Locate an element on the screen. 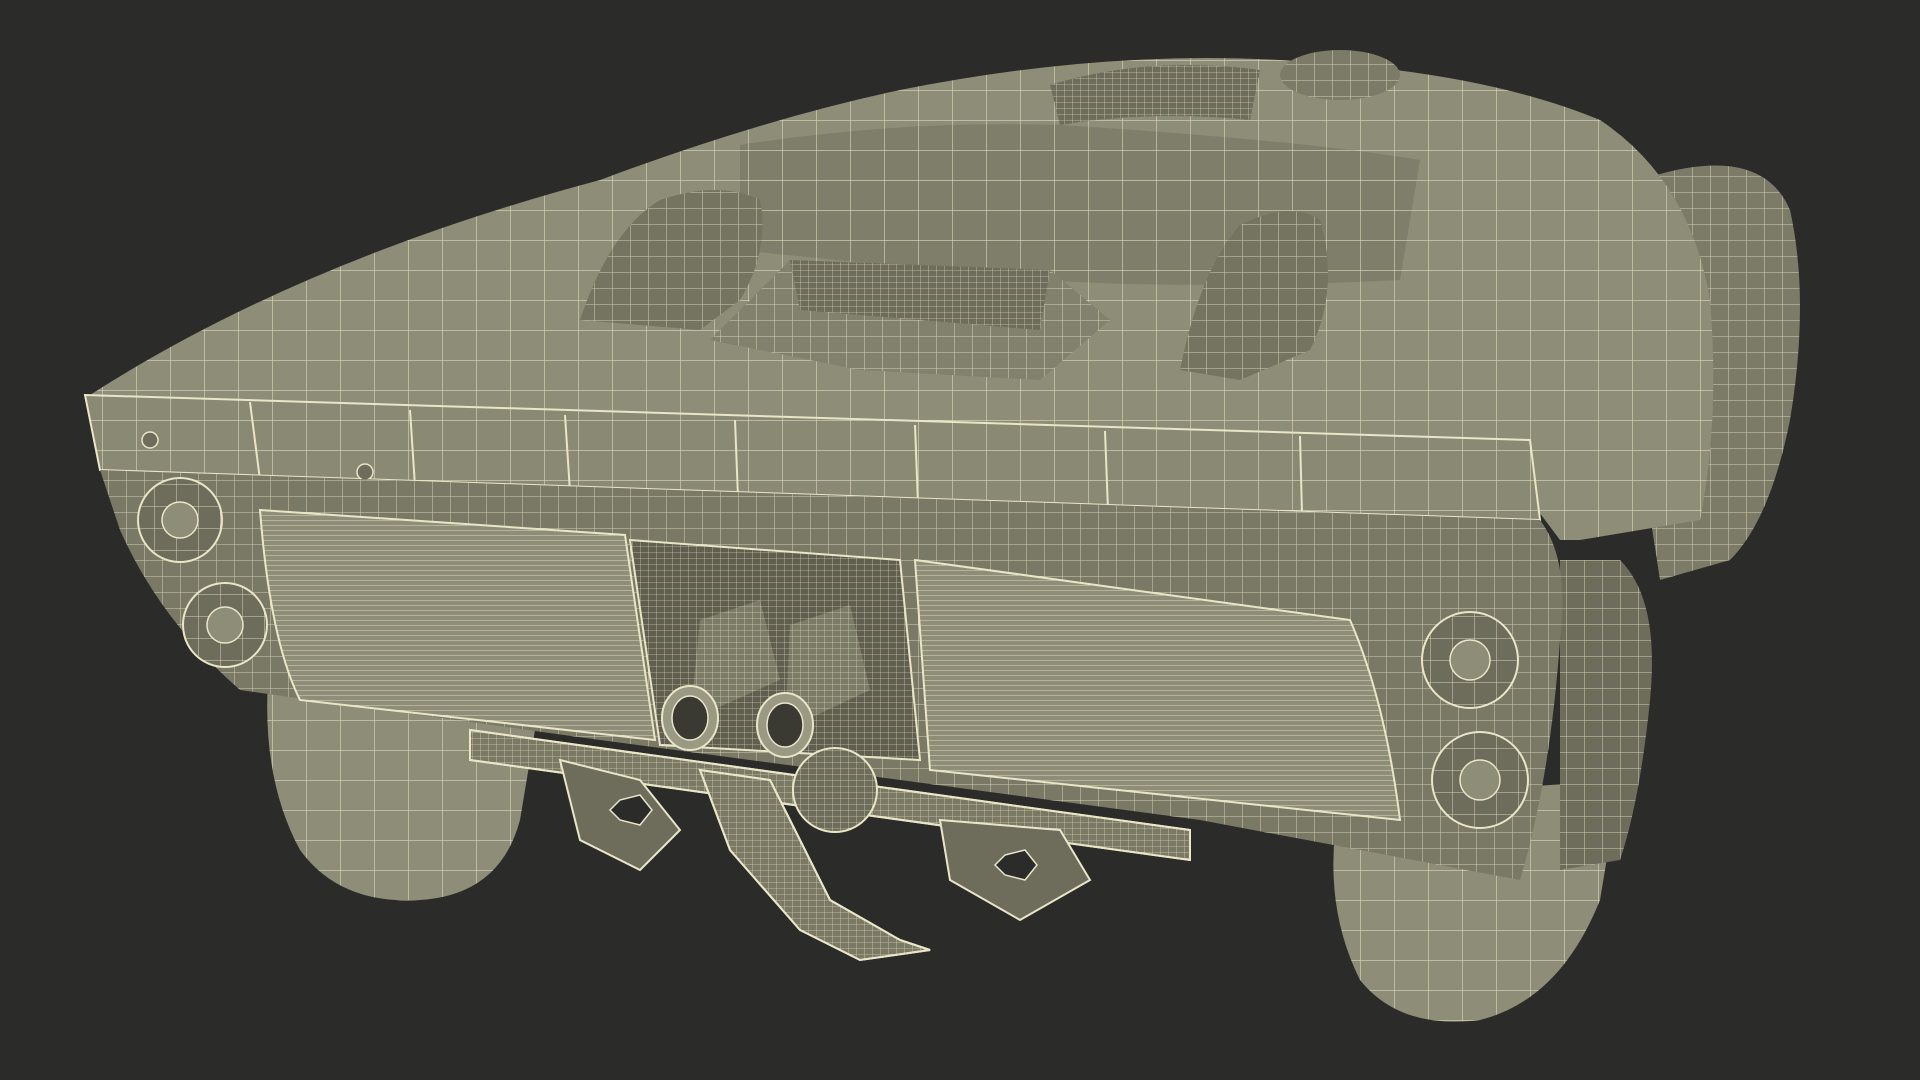 This screenshot has width=1920, height=1080. diff-housing is located at coordinates (835, 790).